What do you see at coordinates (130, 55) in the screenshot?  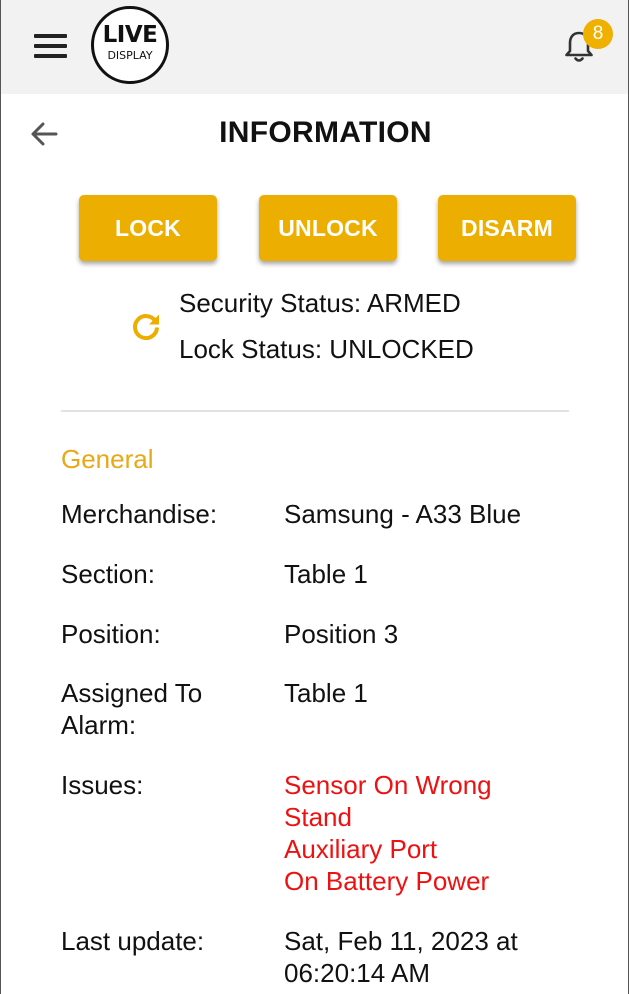 I see `logo-text-display: DISPLAY` at bounding box center [130, 55].